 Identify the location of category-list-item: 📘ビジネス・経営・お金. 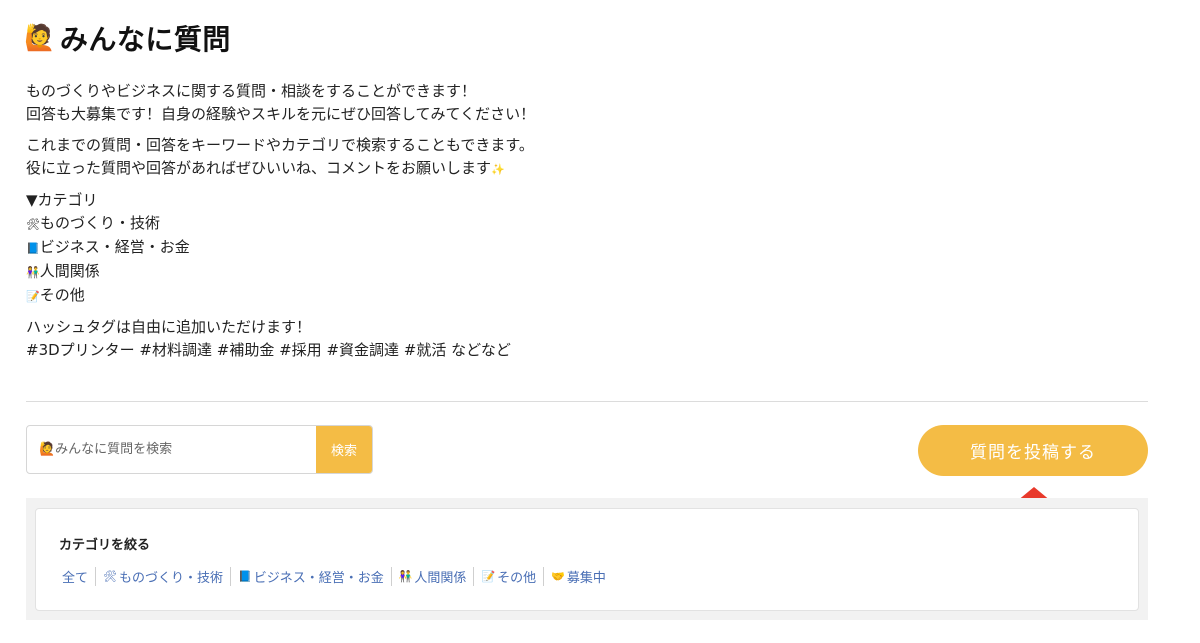
(476, 248).